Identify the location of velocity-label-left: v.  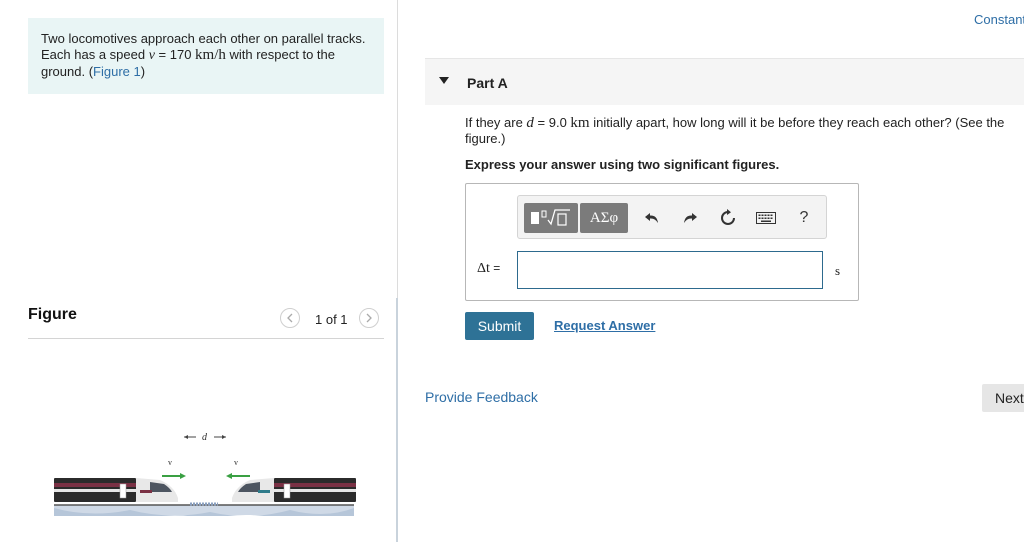
(170, 462).